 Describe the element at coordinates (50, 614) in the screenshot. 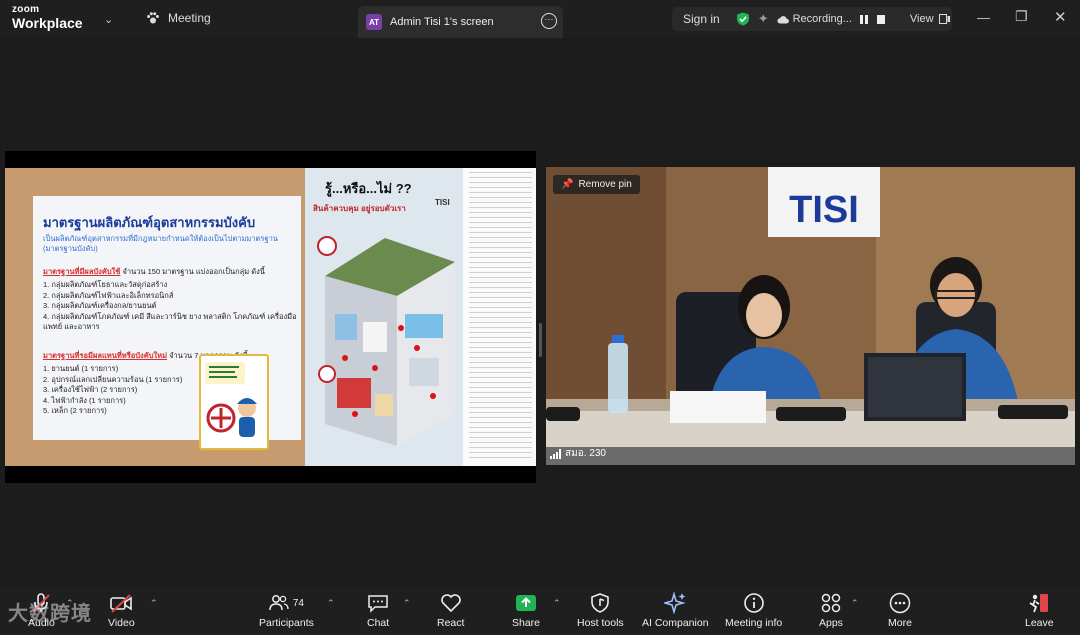

I see `watermark-logo: 大数跨境` at that location.